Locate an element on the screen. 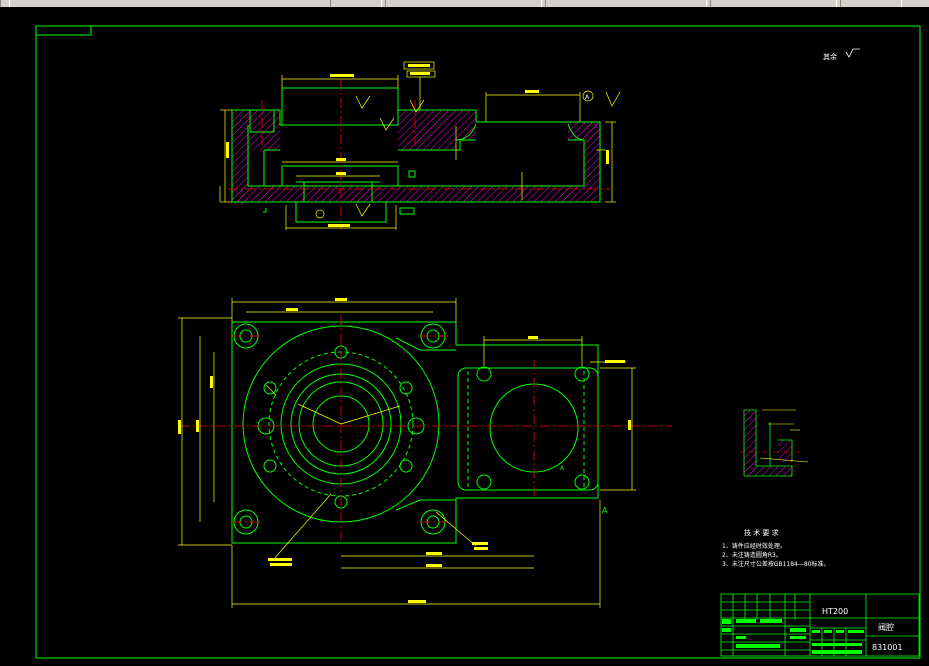 This screenshot has width=929, height=666. tech-req-heading: 技 术 要 求 is located at coordinates (761, 532).